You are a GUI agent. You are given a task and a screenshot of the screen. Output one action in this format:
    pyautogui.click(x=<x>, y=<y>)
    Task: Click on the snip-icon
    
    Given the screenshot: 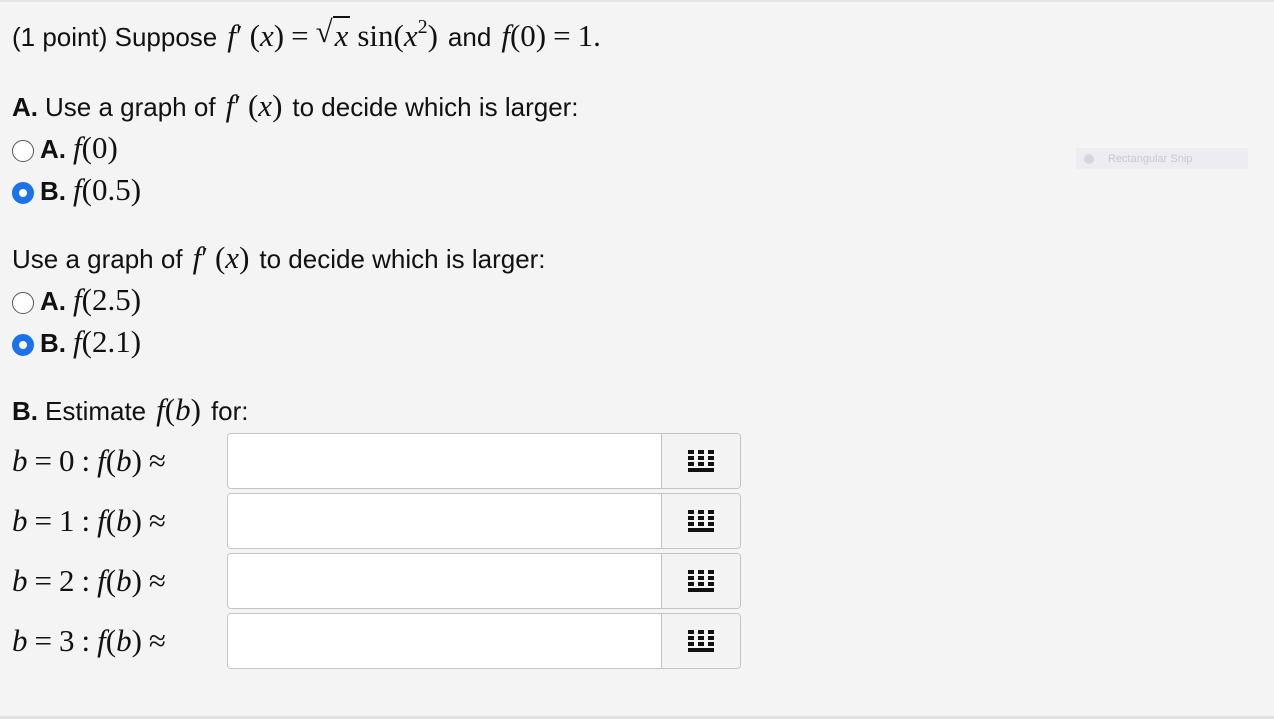 What is the action you would take?
    pyautogui.click(x=1089, y=158)
    